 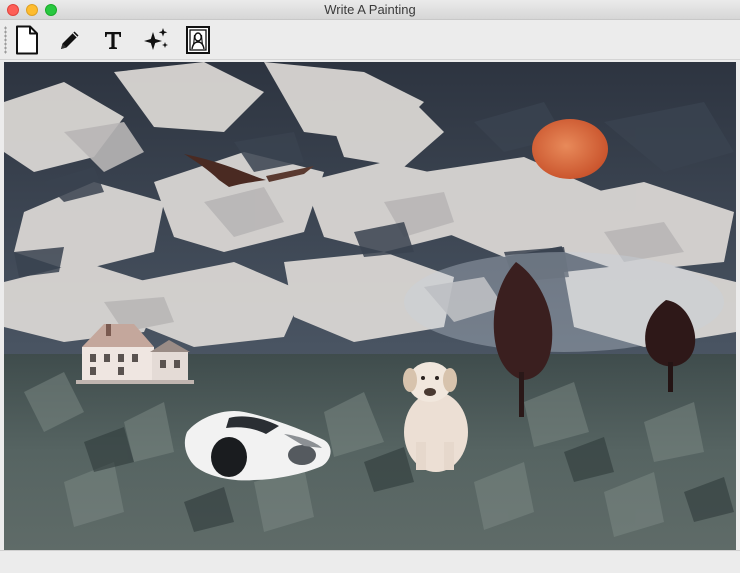 I want to click on pencil-icon, so click(x=70, y=40).